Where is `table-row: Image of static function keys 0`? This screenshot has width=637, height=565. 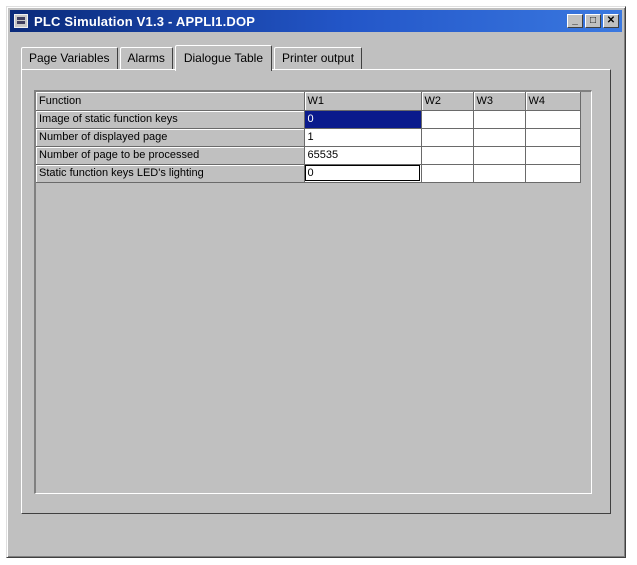
table-row: Image of static function keys 0 is located at coordinates (308, 119).